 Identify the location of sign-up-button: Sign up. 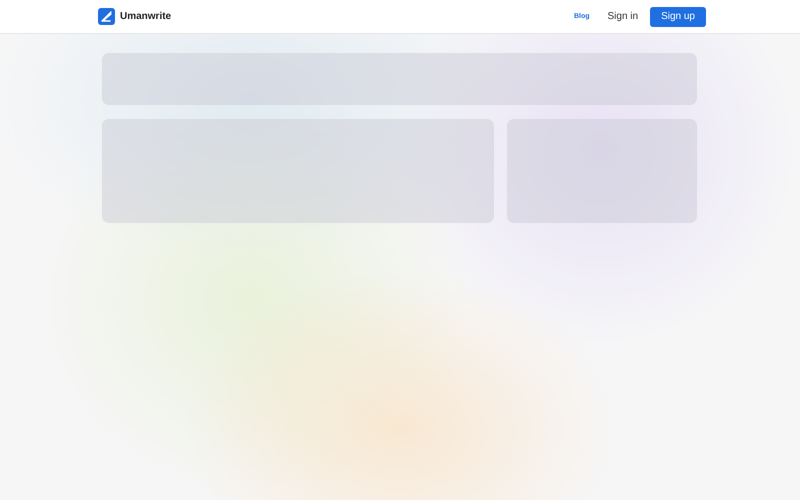
(678, 16).